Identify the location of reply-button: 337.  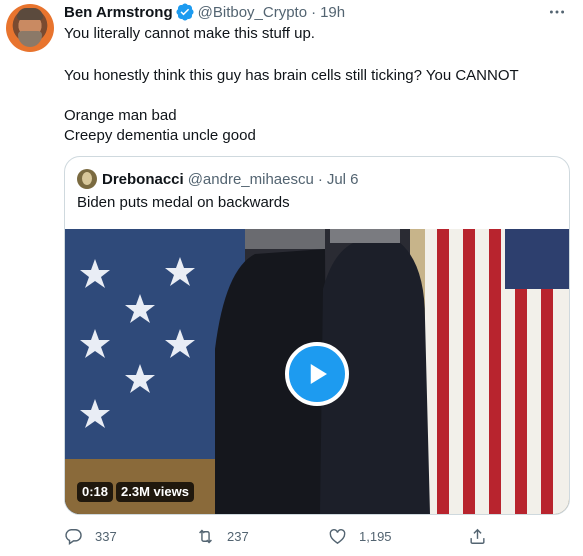
(90, 536).